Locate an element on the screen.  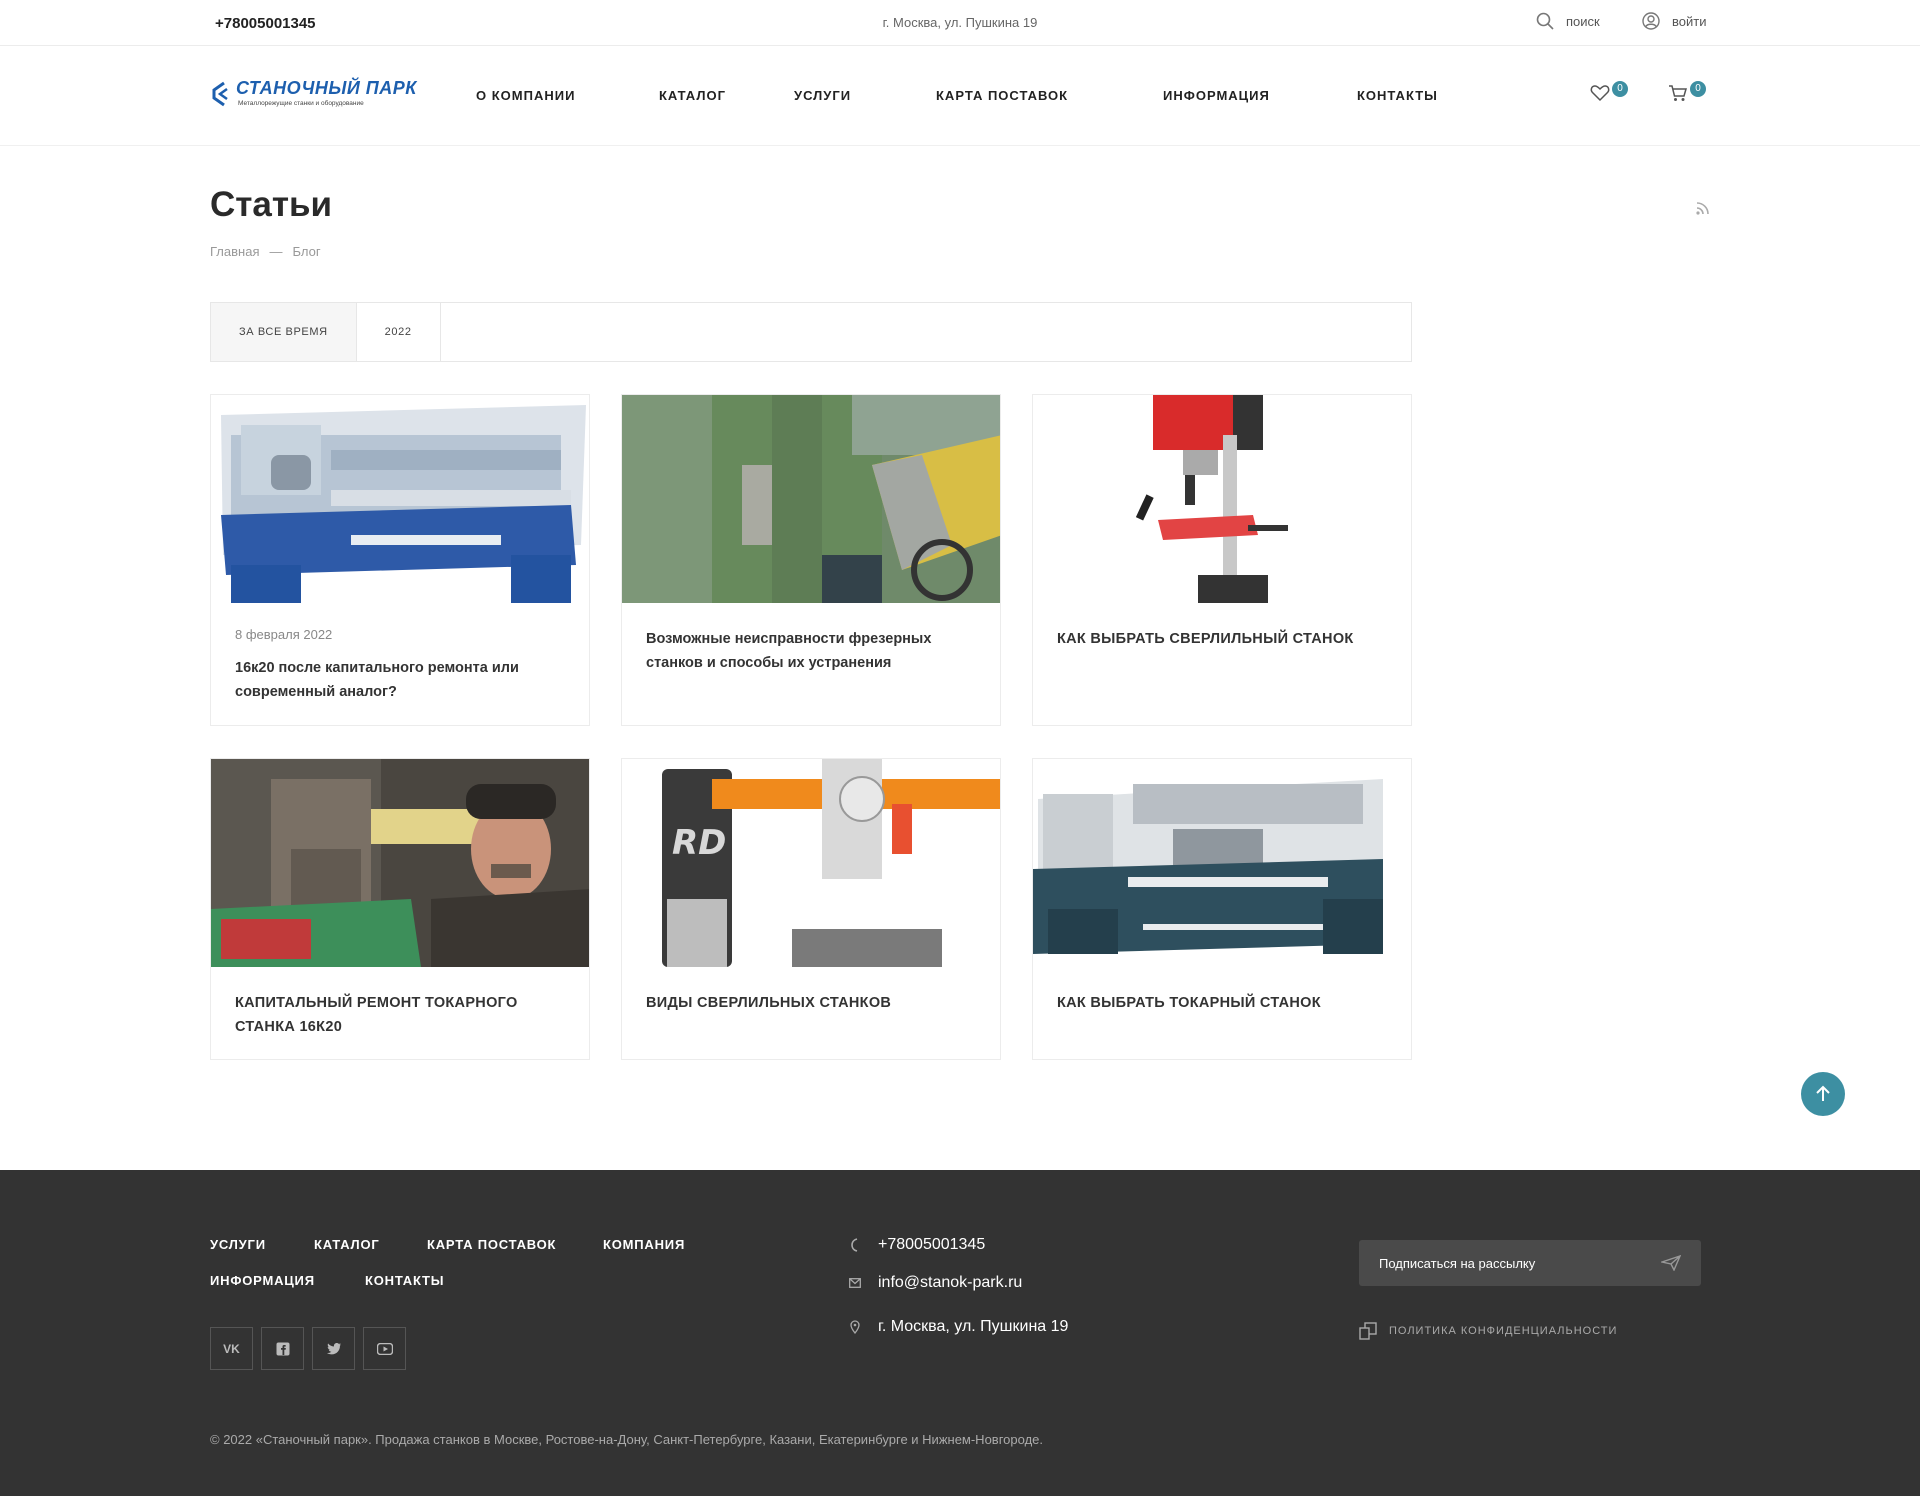
footer-nav-information: ИНФОРМАЦИЯ is located at coordinates (262, 1280).